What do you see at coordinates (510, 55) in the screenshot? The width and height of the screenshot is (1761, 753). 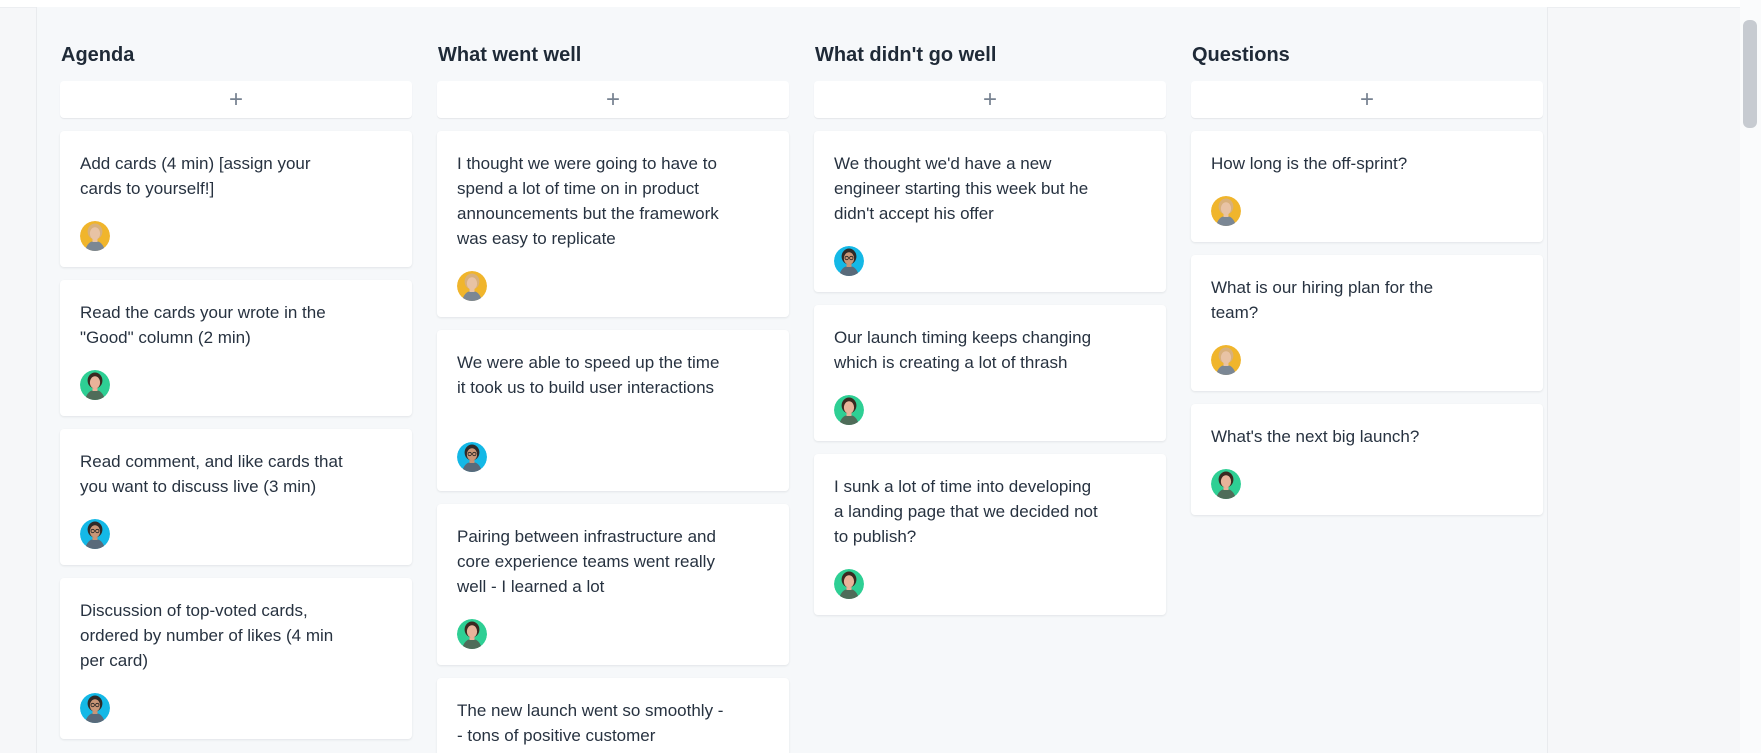 I see `column-title: What went well` at bounding box center [510, 55].